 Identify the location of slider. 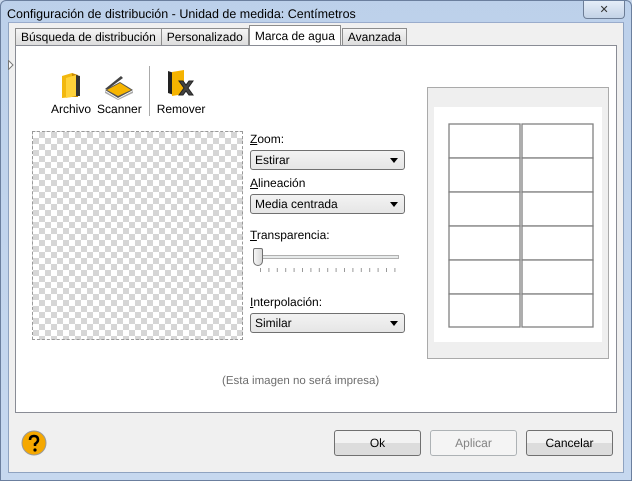
(326, 257).